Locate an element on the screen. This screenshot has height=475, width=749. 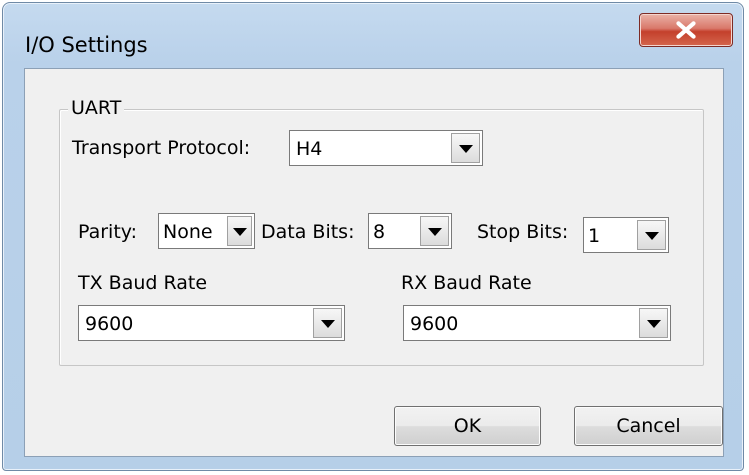
parity-dropdown-button is located at coordinates (239, 231).